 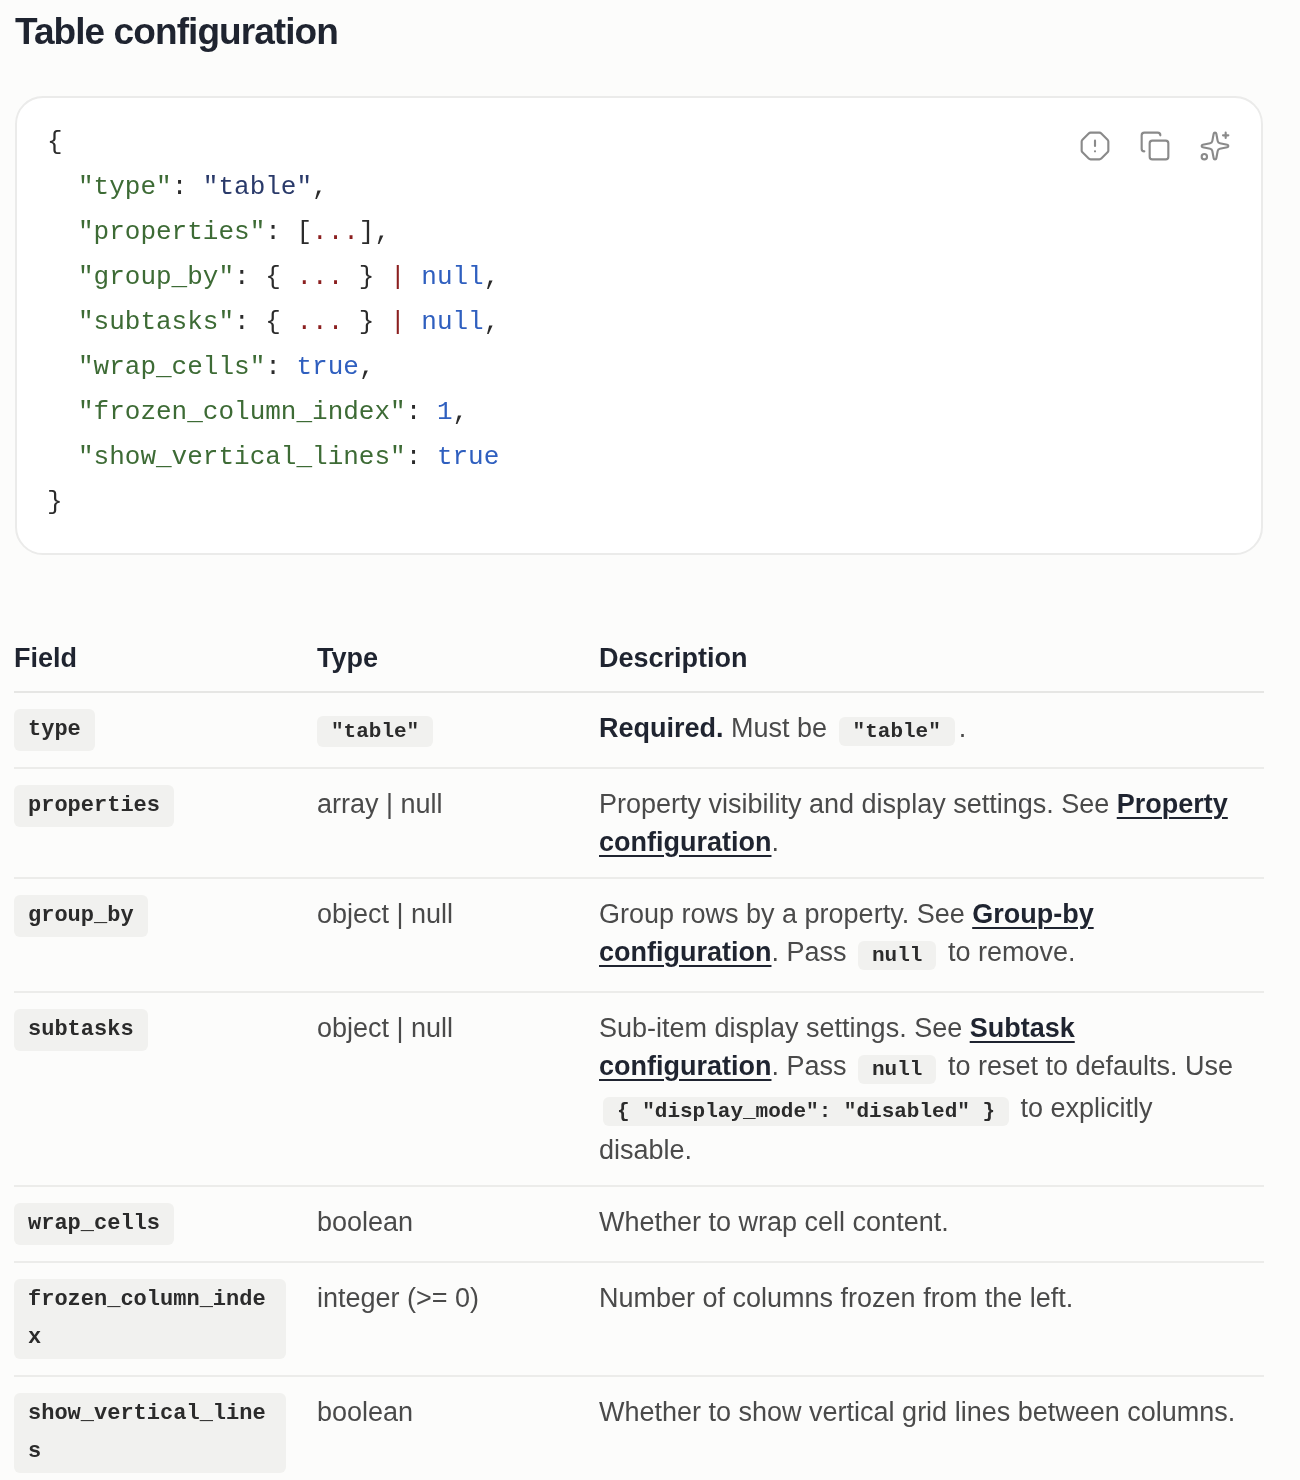 I want to click on code-line: "group_by": { ... } | null,, so click(x=289, y=277).